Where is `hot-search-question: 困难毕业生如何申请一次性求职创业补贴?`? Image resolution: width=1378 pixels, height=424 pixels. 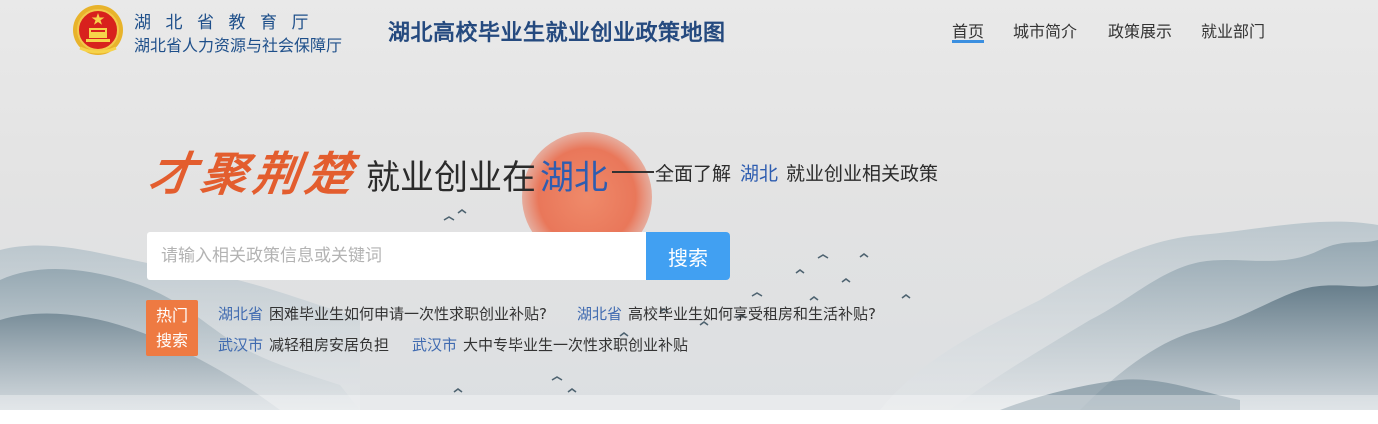 hot-search-question: 困难毕业生如何申请一次性求职创业补贴? is located at coordinates (408, 314).